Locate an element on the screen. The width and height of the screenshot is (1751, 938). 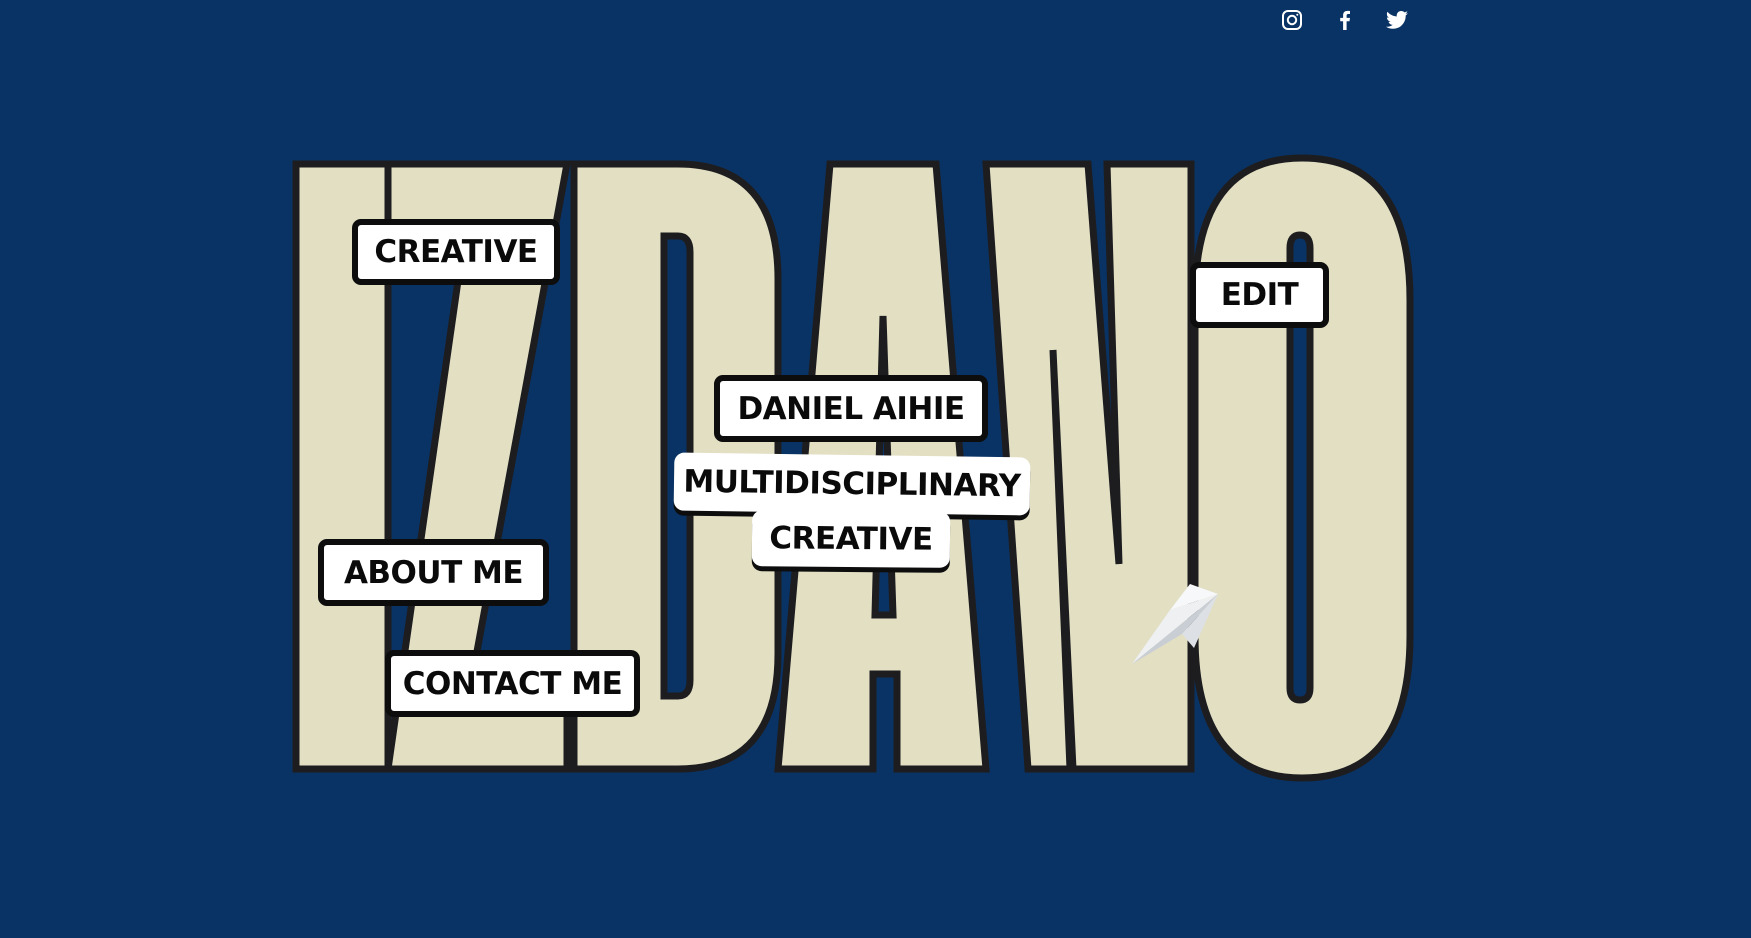
contact-me-button: CONTACT ME is located at coordinates (512, 683).